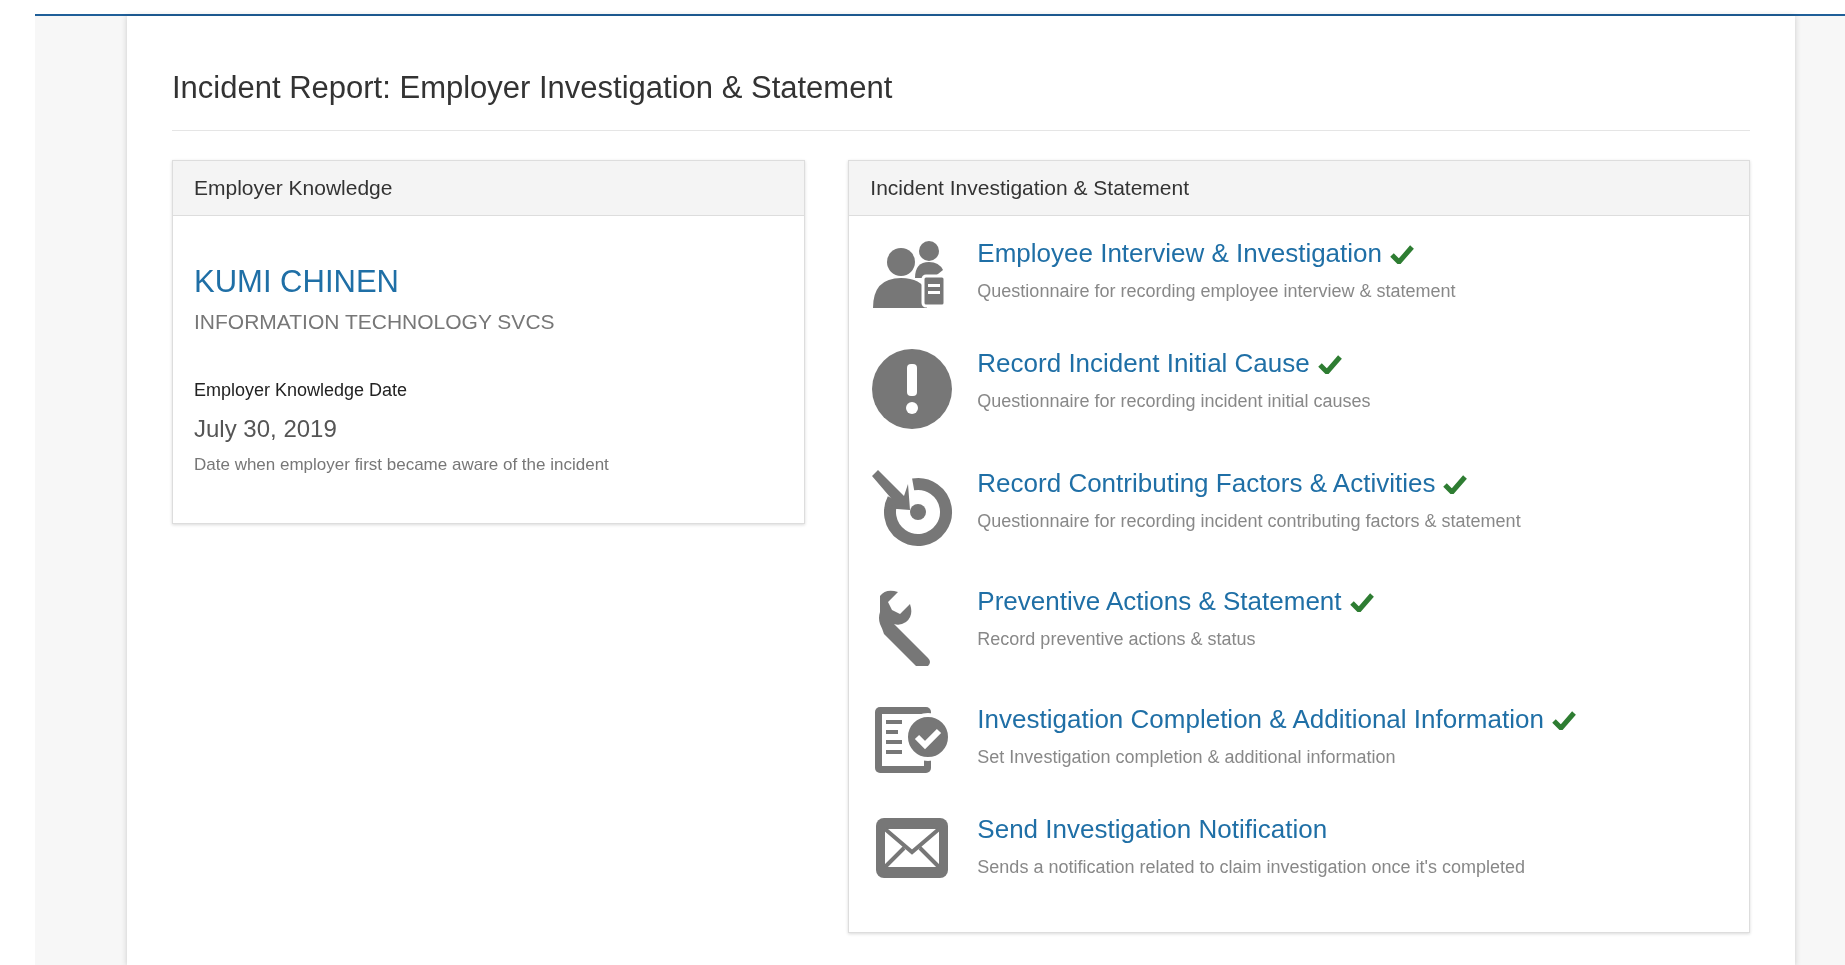  What do you see at coordinates (912, 508) in the screenshot?
I see `arrow-target-icon` at bounding box center [912, 508].